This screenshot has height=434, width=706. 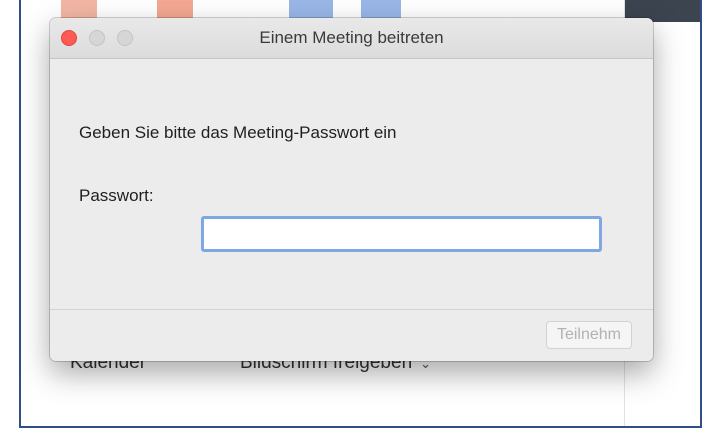 I want to click on password-prompt: Geben Sie bitte das Meeting-Passwort ein, so click(x=238, y=132).